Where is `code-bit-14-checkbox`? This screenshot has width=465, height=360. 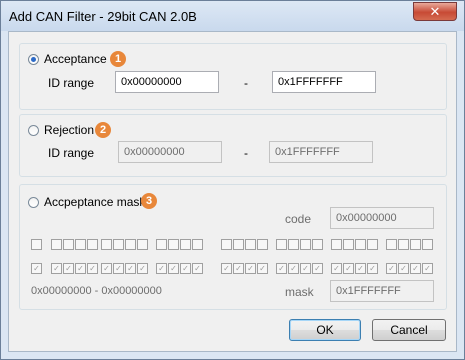 code-bit-14-checkbox is located at coordinates (238, 244).